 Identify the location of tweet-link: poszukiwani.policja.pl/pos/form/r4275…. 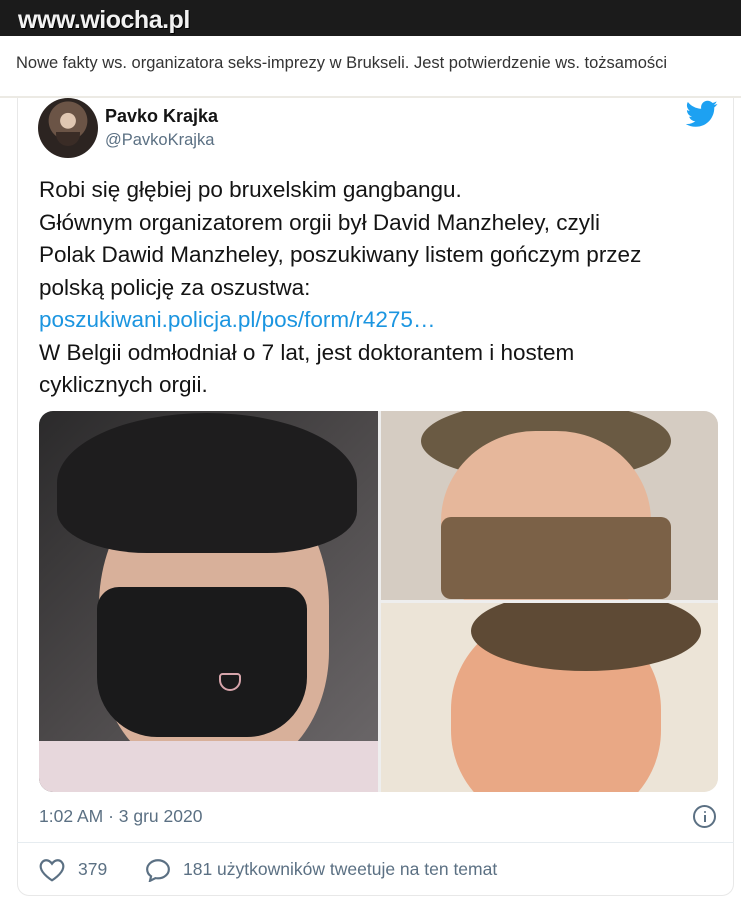
(379, 320).